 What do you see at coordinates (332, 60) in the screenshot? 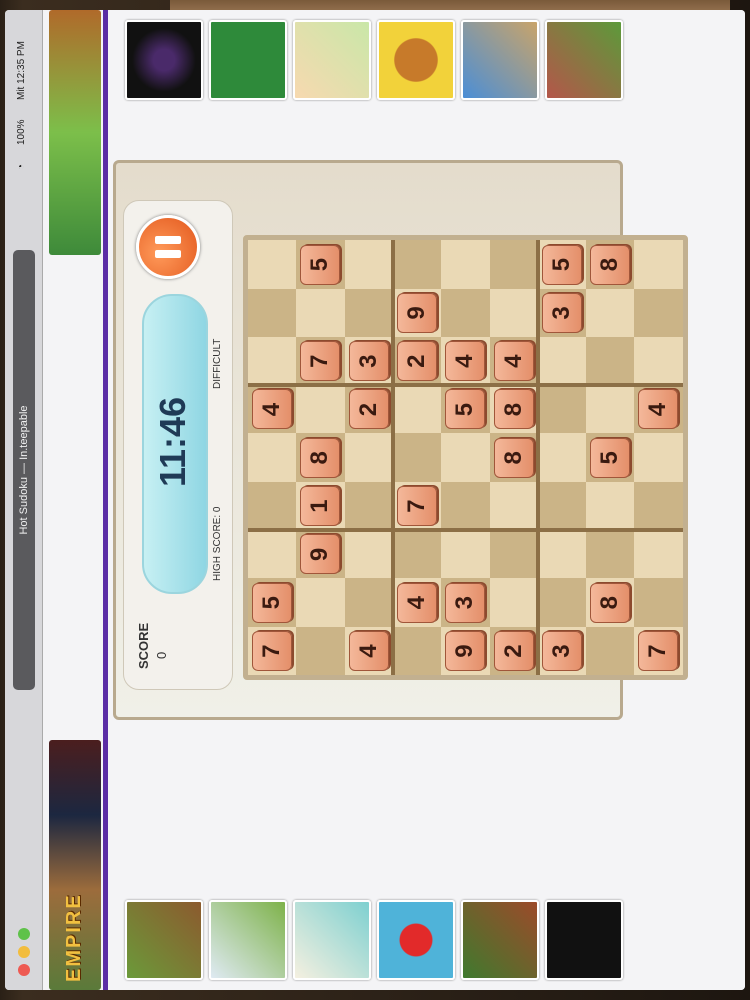
I see `game-thumb-baby-care` at bounding box center [332, 60].